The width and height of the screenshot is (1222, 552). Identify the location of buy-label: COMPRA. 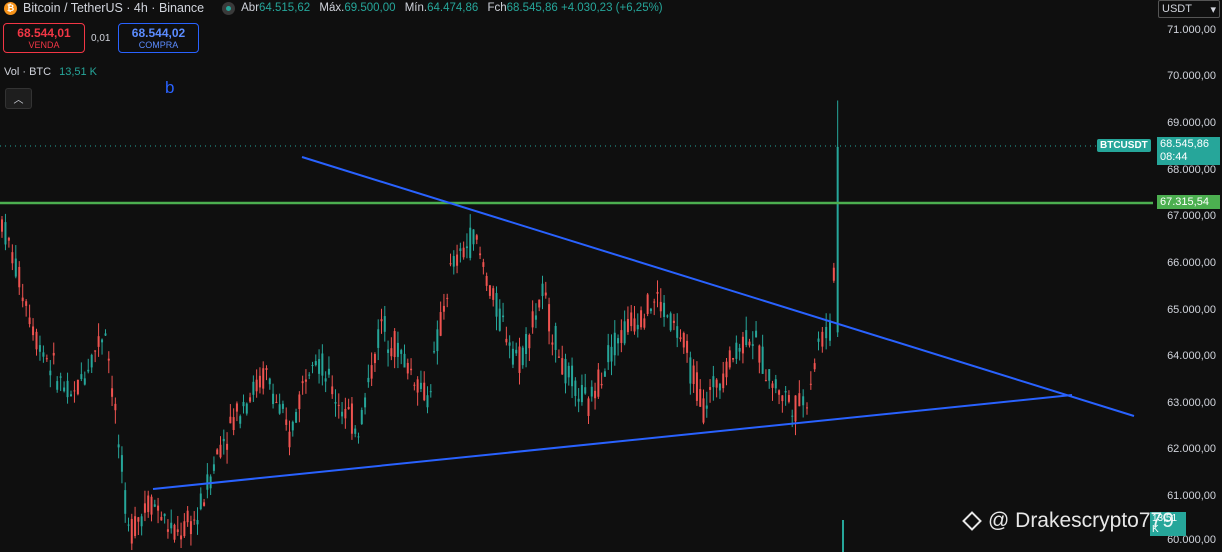
(158, 45).